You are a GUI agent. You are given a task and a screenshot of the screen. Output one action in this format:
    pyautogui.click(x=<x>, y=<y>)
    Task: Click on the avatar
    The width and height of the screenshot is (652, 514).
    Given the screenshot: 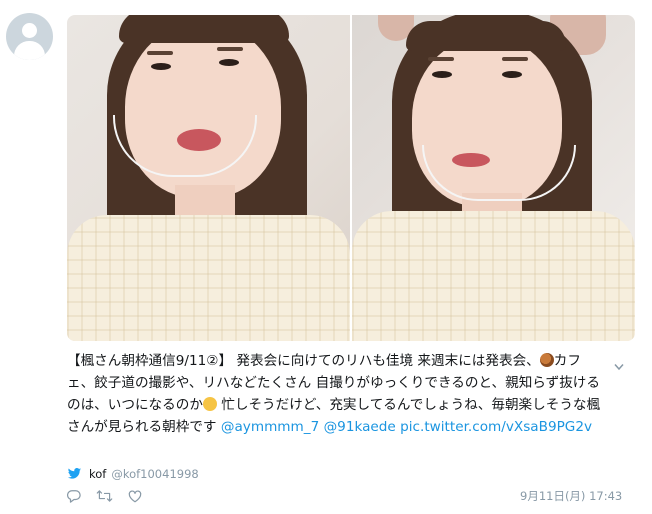 What is the action you would take?
    pyautogui.click(x=29, y=36)
    